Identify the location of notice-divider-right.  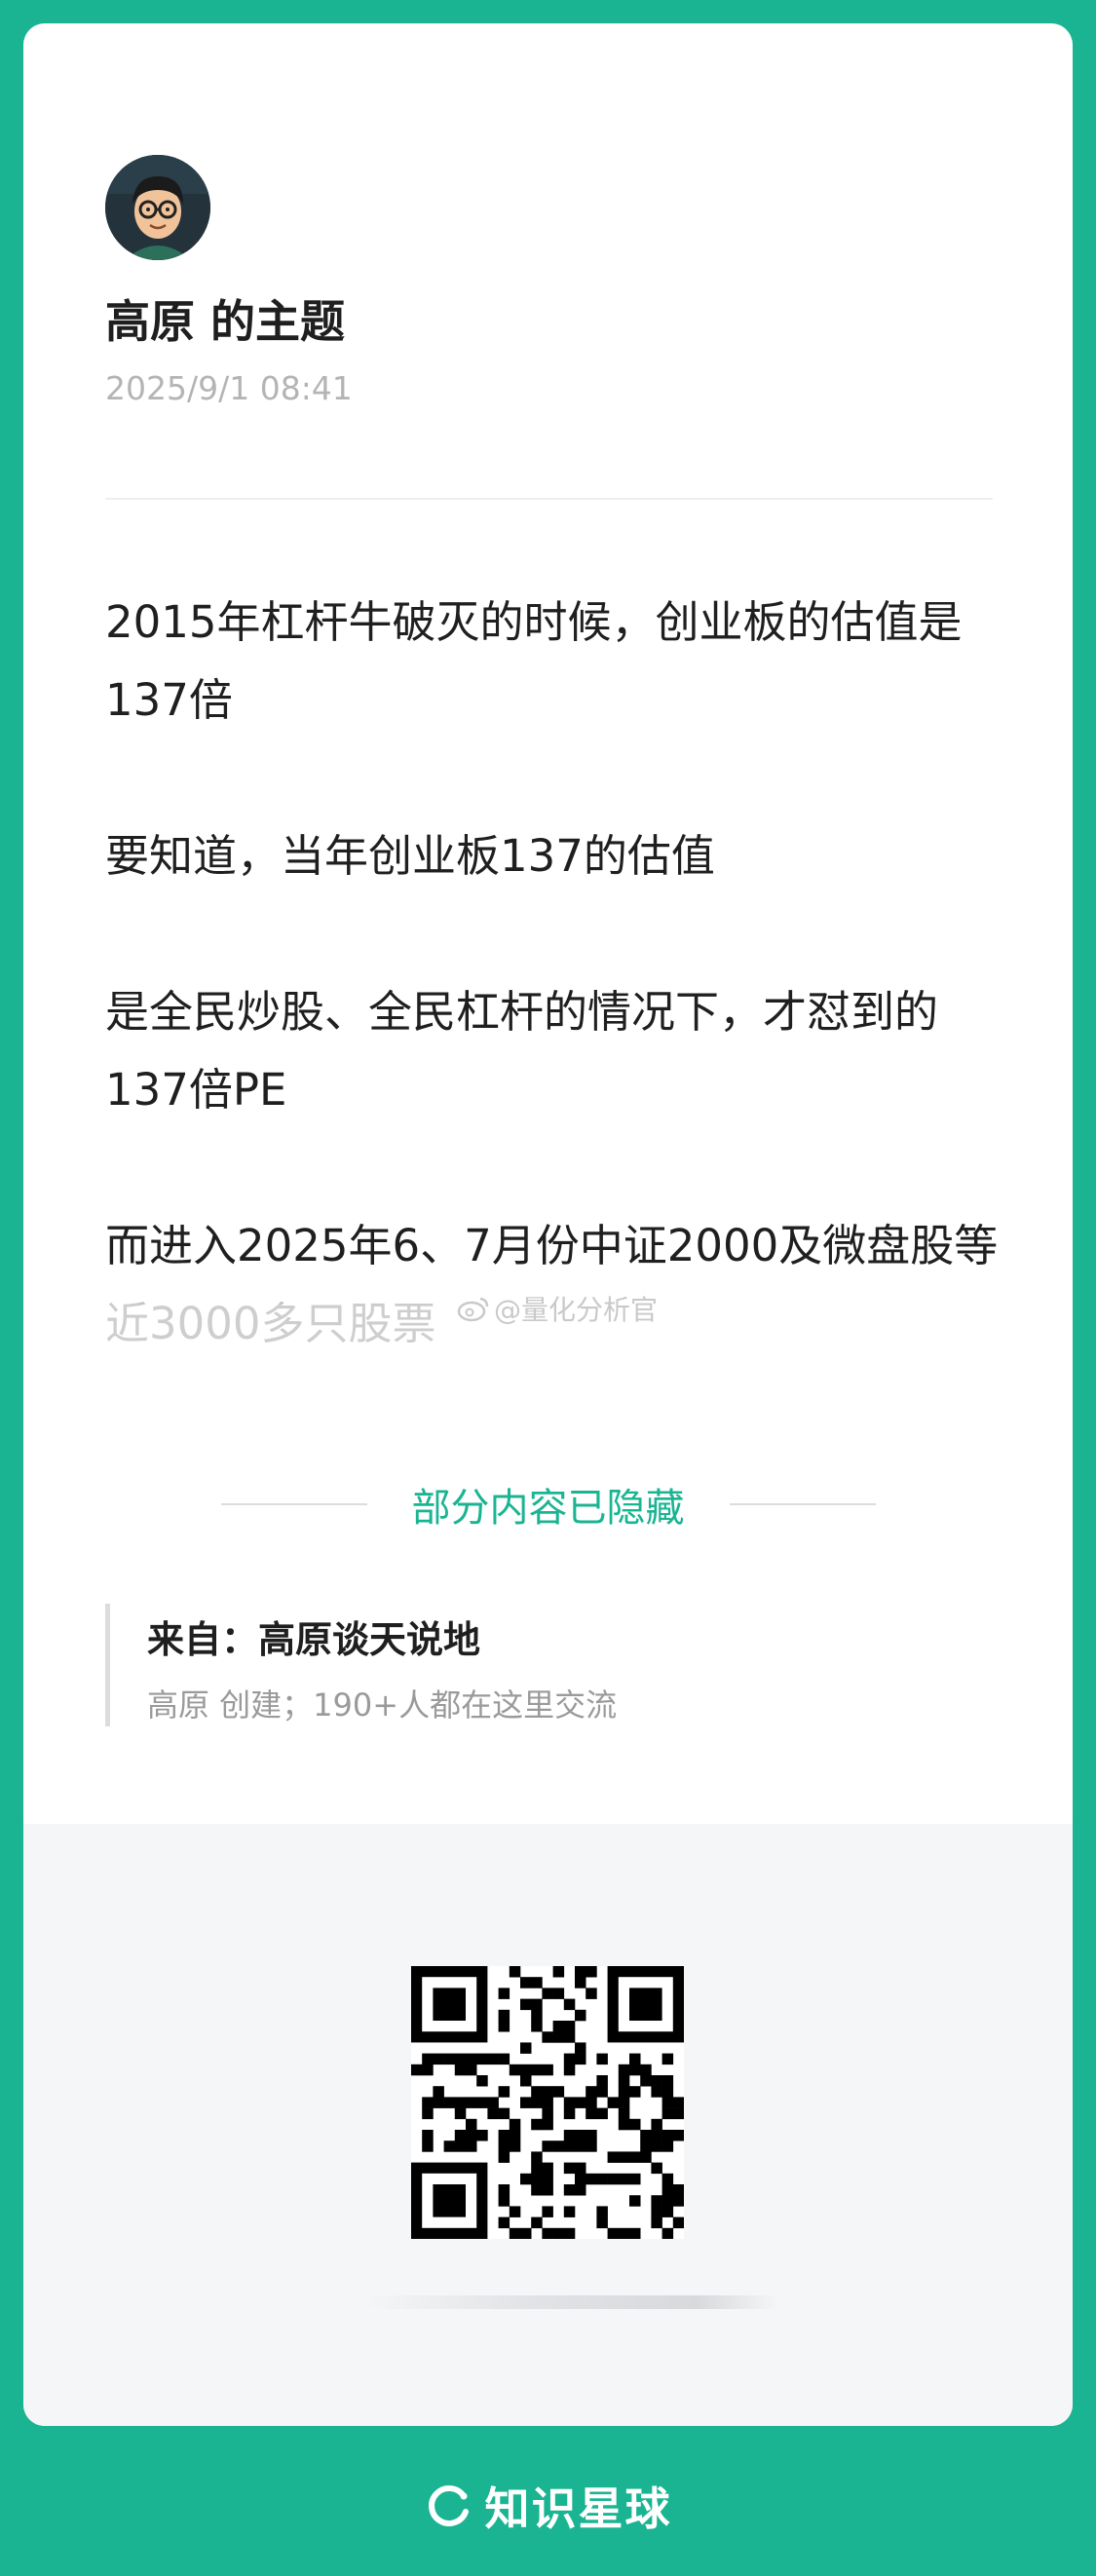
(803, 1504).